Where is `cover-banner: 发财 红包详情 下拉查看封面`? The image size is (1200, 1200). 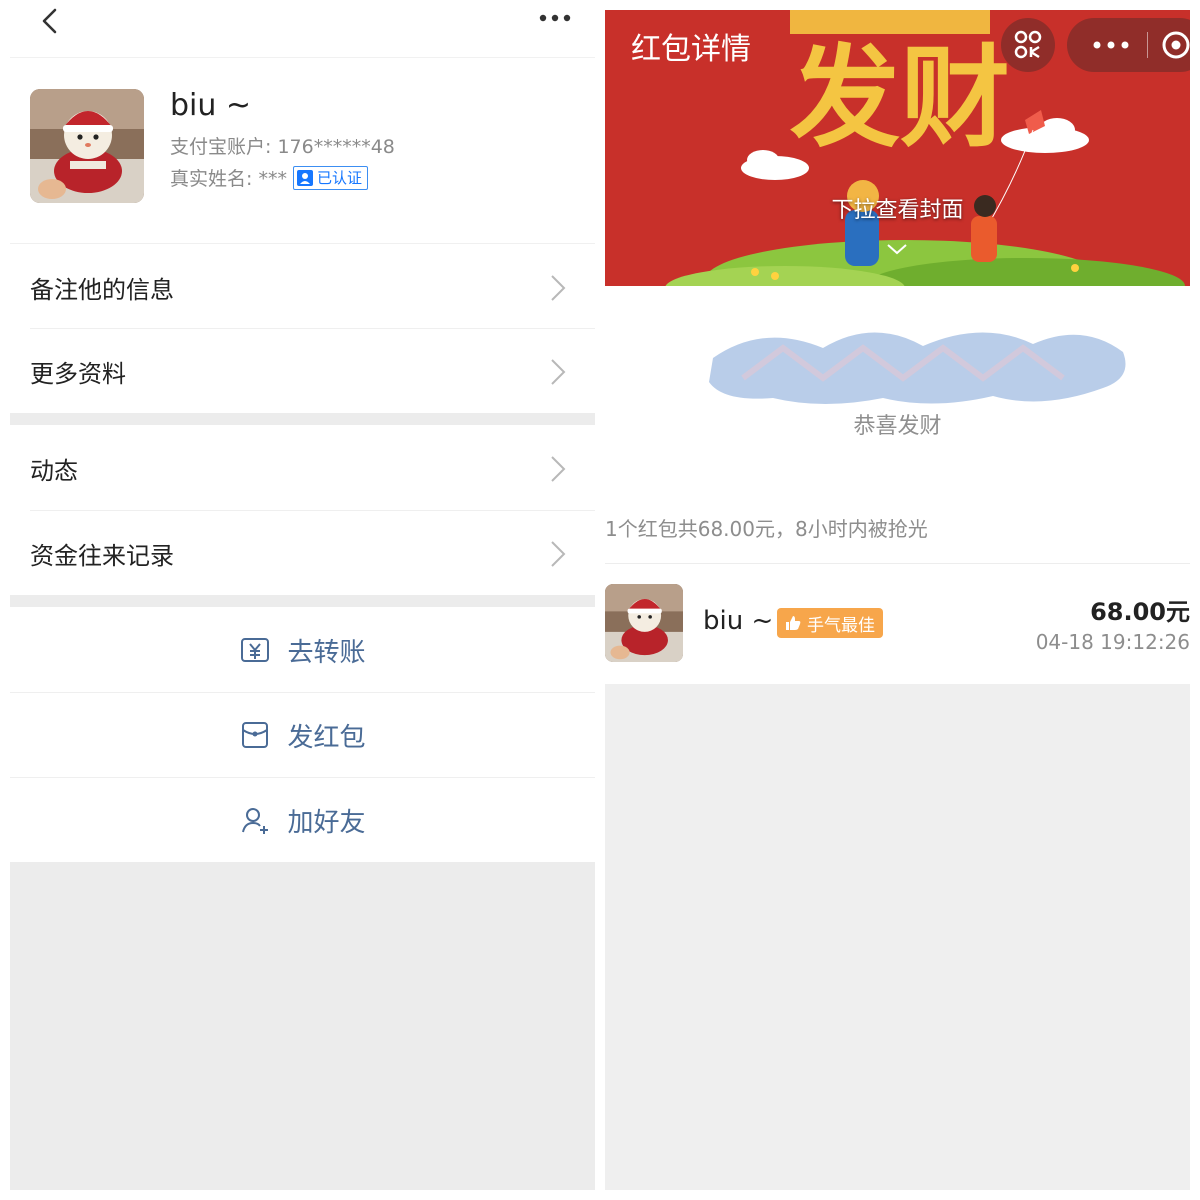 cover-banner: 发财 红包详情 下拉查看封面 is located at coordinates (897, 148).